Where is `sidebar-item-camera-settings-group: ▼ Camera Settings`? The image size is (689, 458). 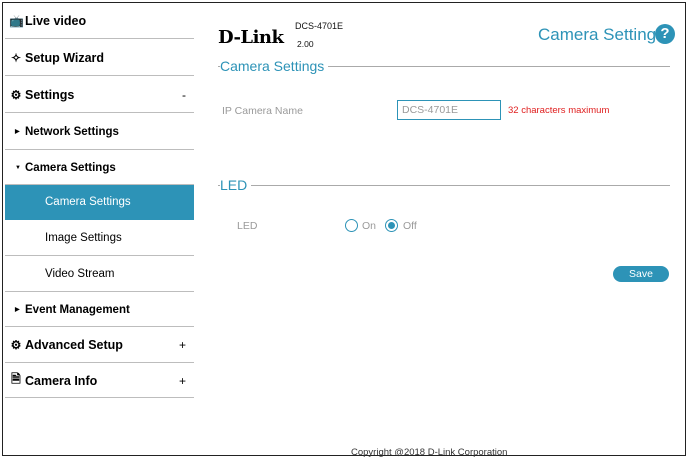
sidebar-item-camera-settings-group: ▼ Camera Settings is located at coordinates (99, 168).